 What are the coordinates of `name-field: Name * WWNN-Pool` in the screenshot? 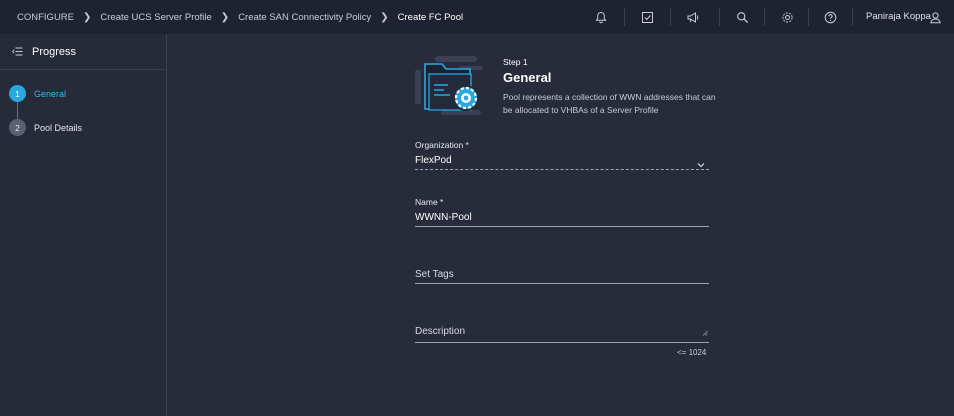 It's located at (562, 212).